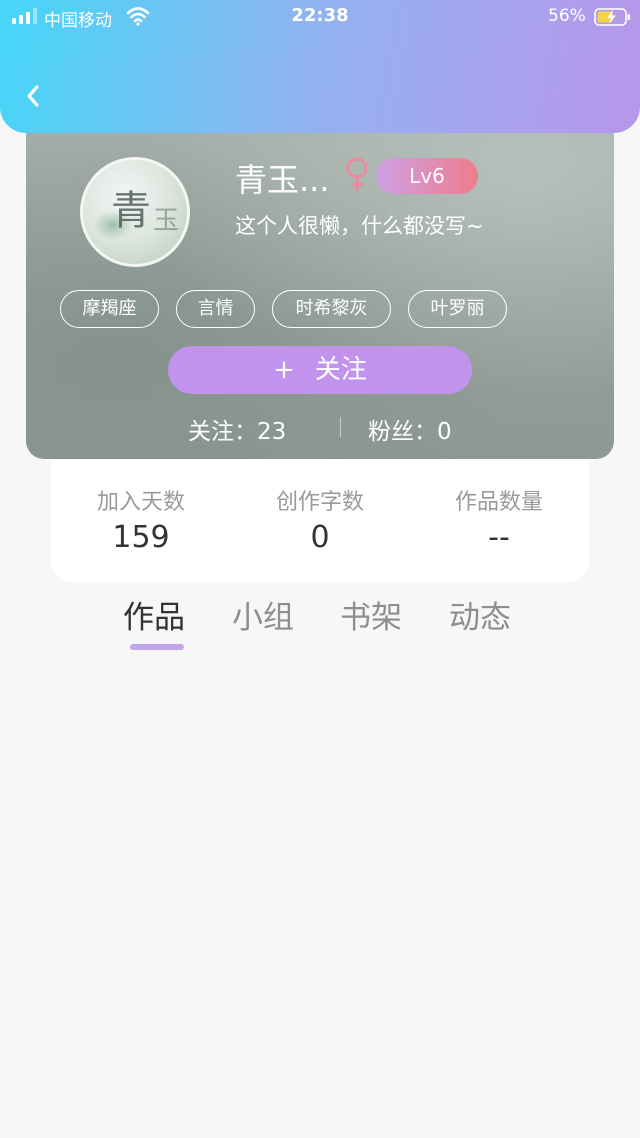 Image resolution: width=640 pixels, height=1138 pixels. What do you see at coordinates (567, 16) in the screenshot?
I see `battery-percent: 56%` at bounding box center [567, 16].